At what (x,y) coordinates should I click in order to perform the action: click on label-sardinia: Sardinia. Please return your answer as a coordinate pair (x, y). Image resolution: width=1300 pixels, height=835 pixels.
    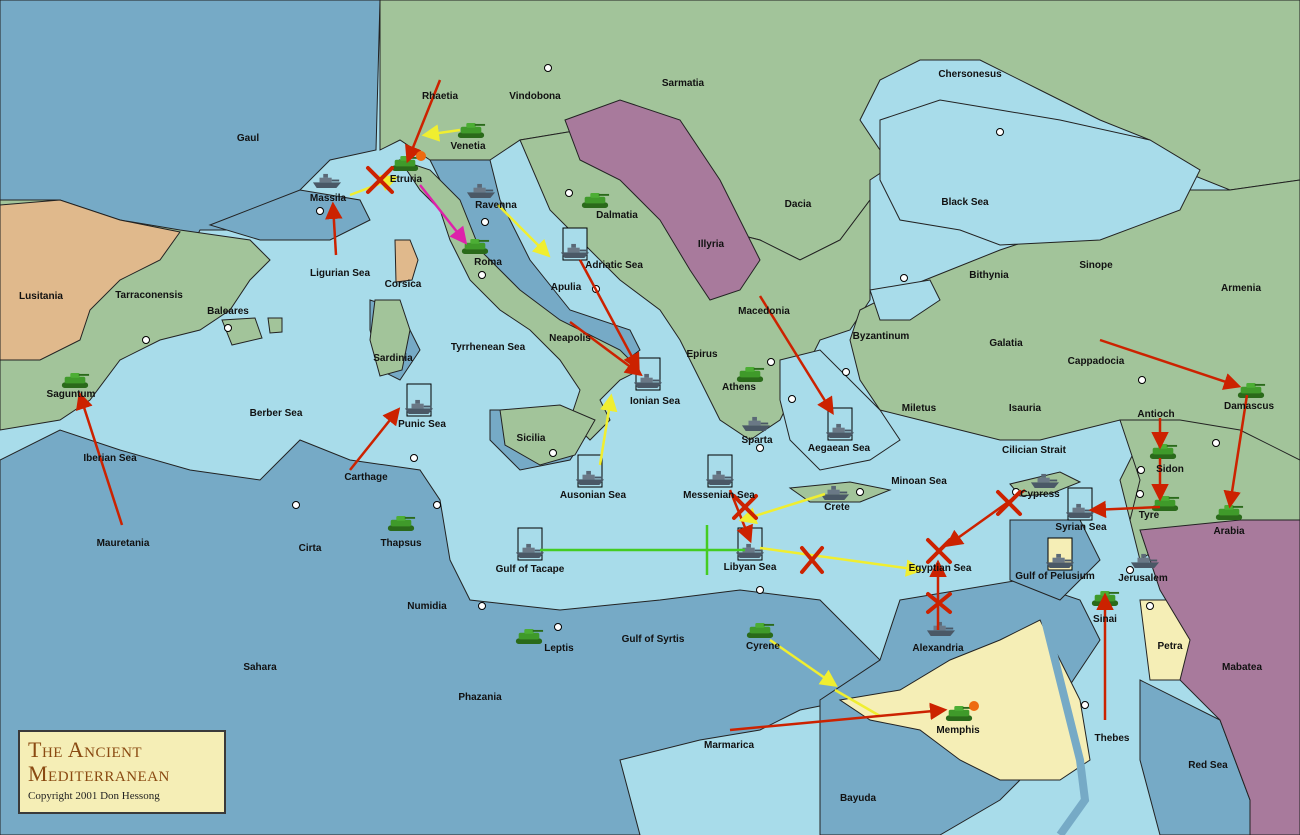
    Looking at the image, I should click on (393, 358).